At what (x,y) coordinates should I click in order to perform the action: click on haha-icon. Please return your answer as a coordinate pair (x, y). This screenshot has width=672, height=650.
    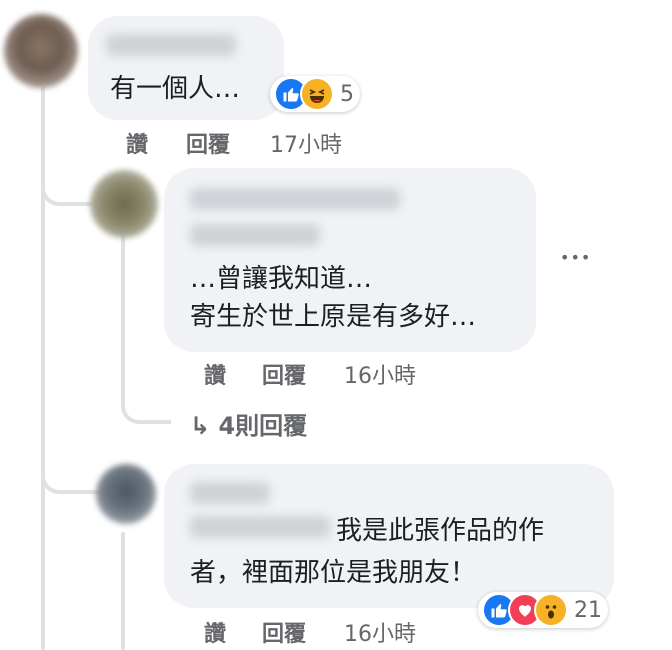
    Looking at the image, I should click on (317, 94).